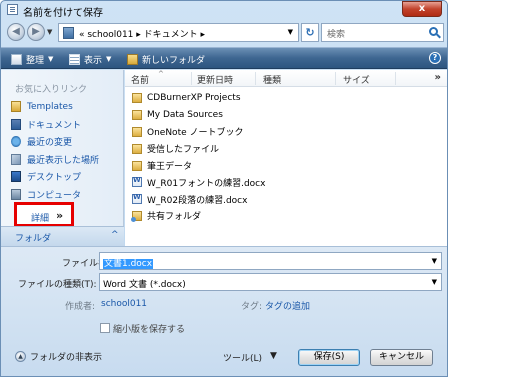 Image resolution: width=531 pixels, height=377 pixels. What do you see at coordinates (273, 356) in the screenshot?
I see `tools-dropdown-icon: ▼` at bounding box center [273, 356].